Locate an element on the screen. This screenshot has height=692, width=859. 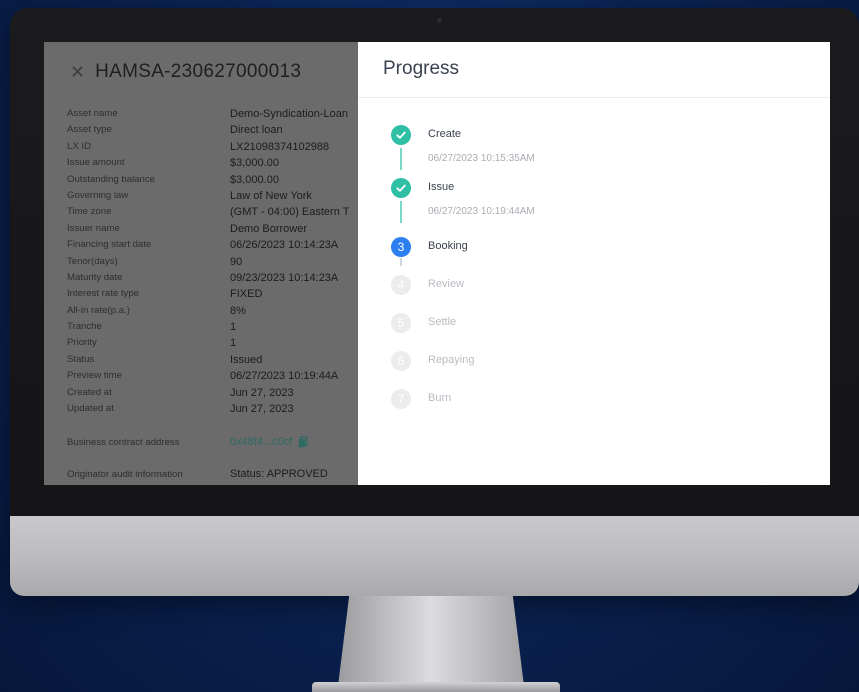
detail-header: ✕ HAMSA-230627000013 is located at coordinates (185, 72).